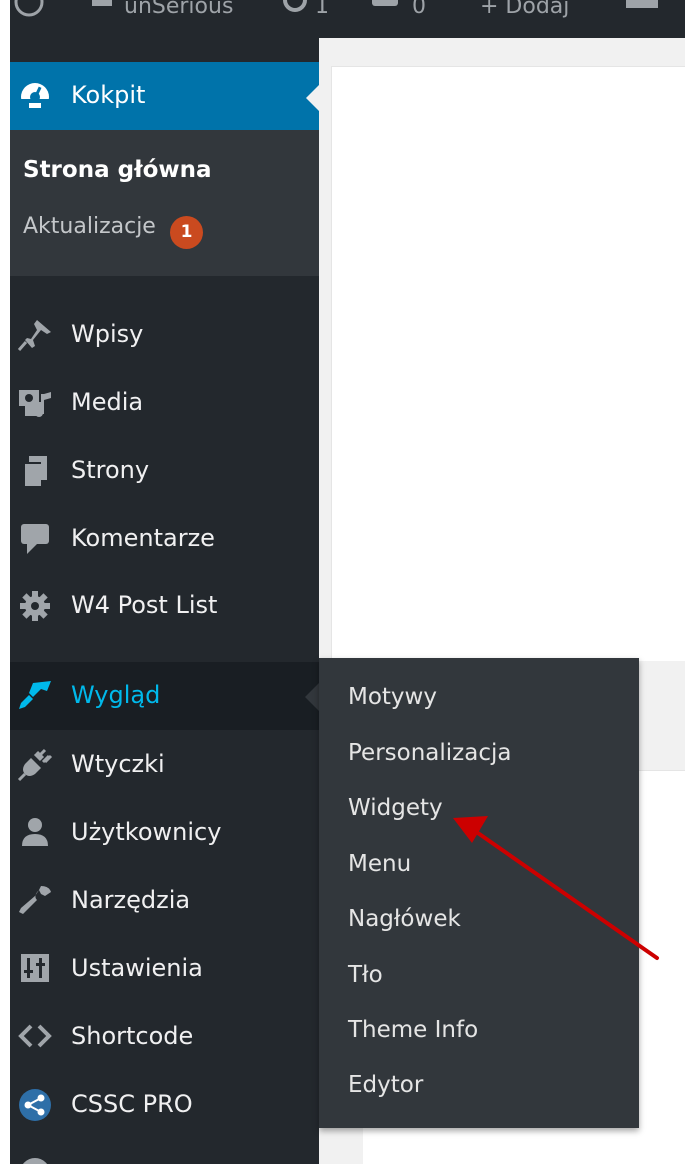 Image resolution: width=685 pixels, height=1165 pixels. What do you see at coordinates (164, 203) in the screenshot?
I see `dashboard-submenu` at bounding box center [164, 203].